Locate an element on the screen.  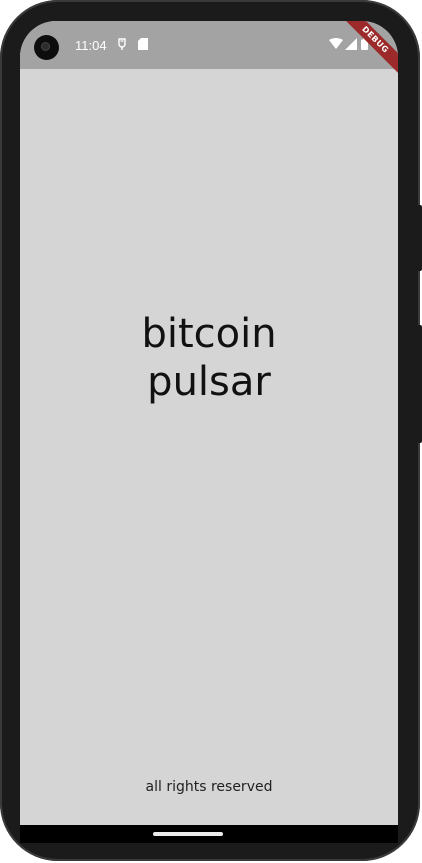
cellular-signal-icon is located at coordinates (351, 44).